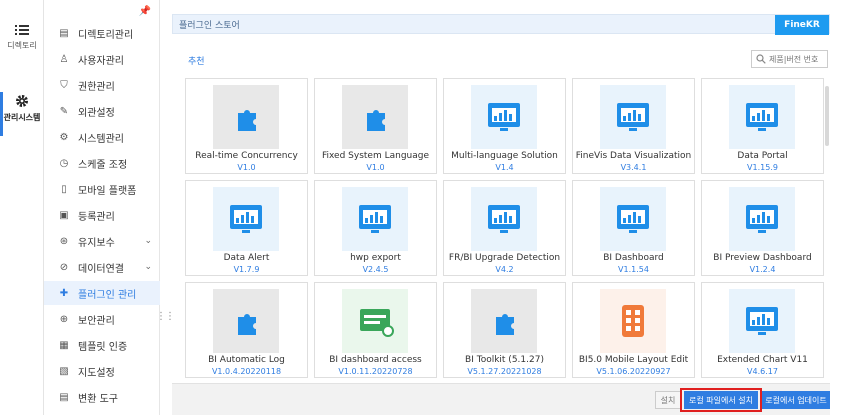  What do you see at coordinates (762, 360) in the screenshot?
I see `plugin-name: Extended Chart V11` at bounding box center [762, 360].